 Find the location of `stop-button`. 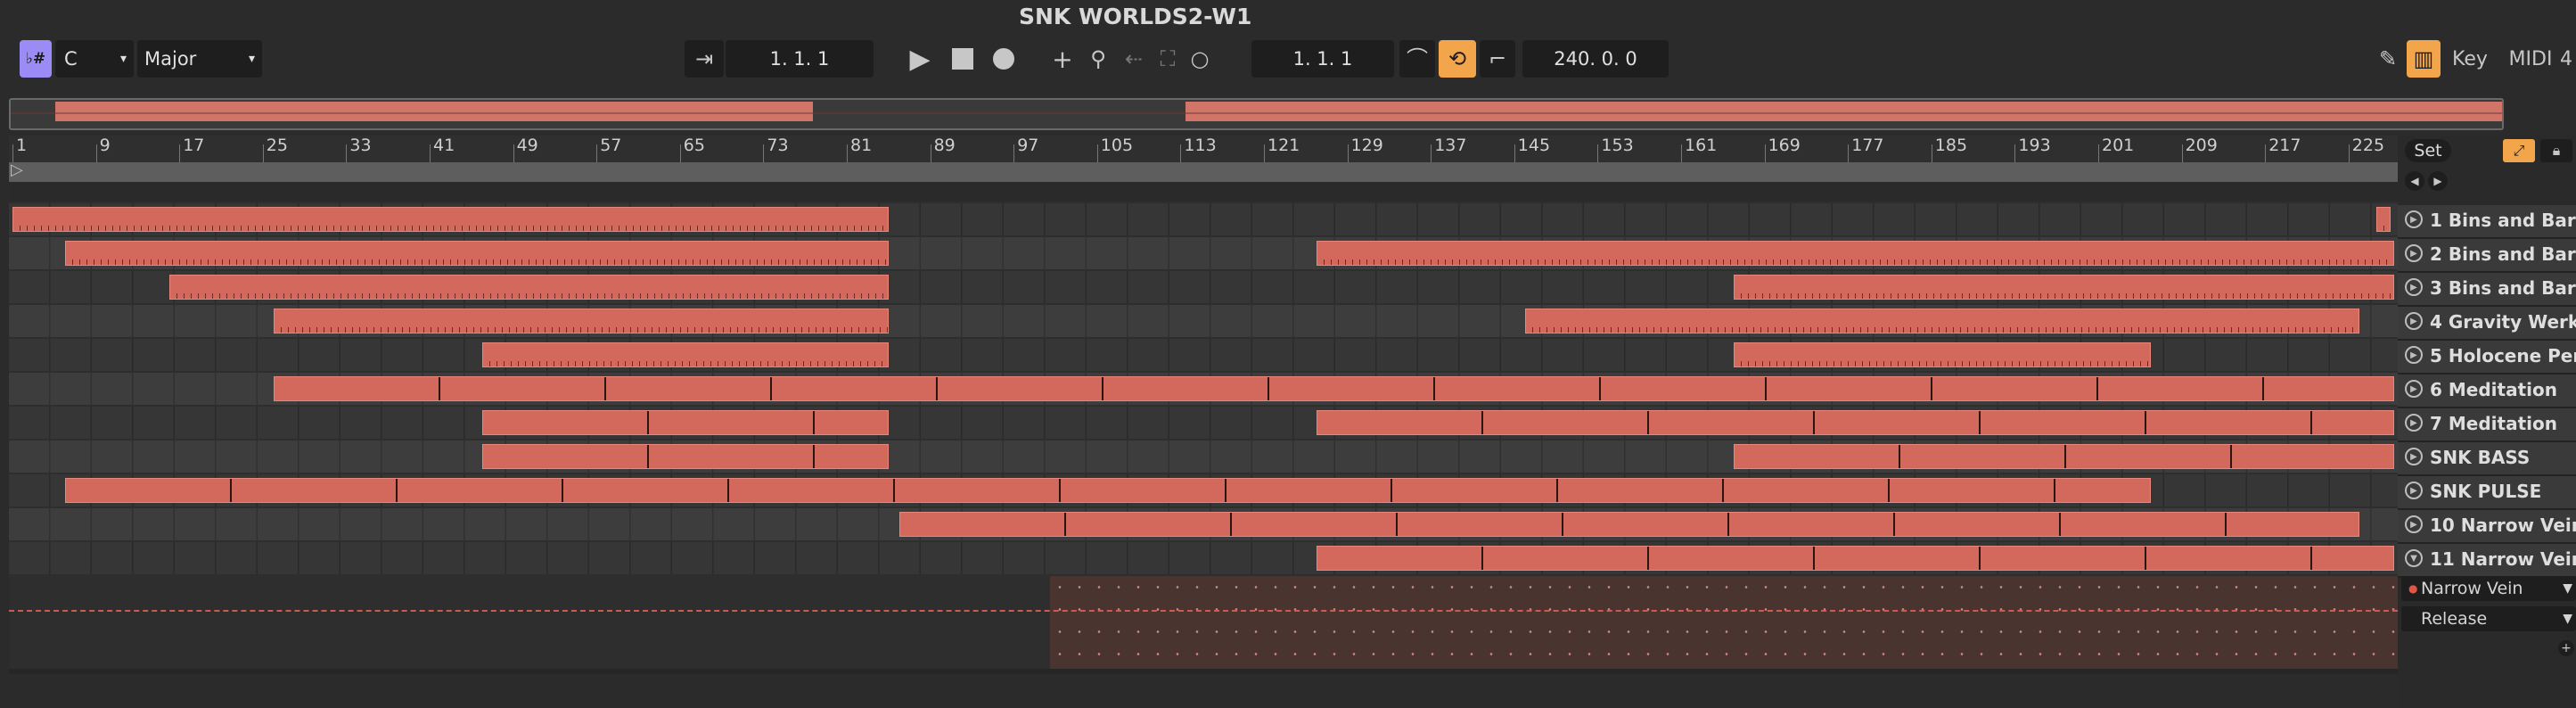

stop-button is located at coordinates (963, 59).